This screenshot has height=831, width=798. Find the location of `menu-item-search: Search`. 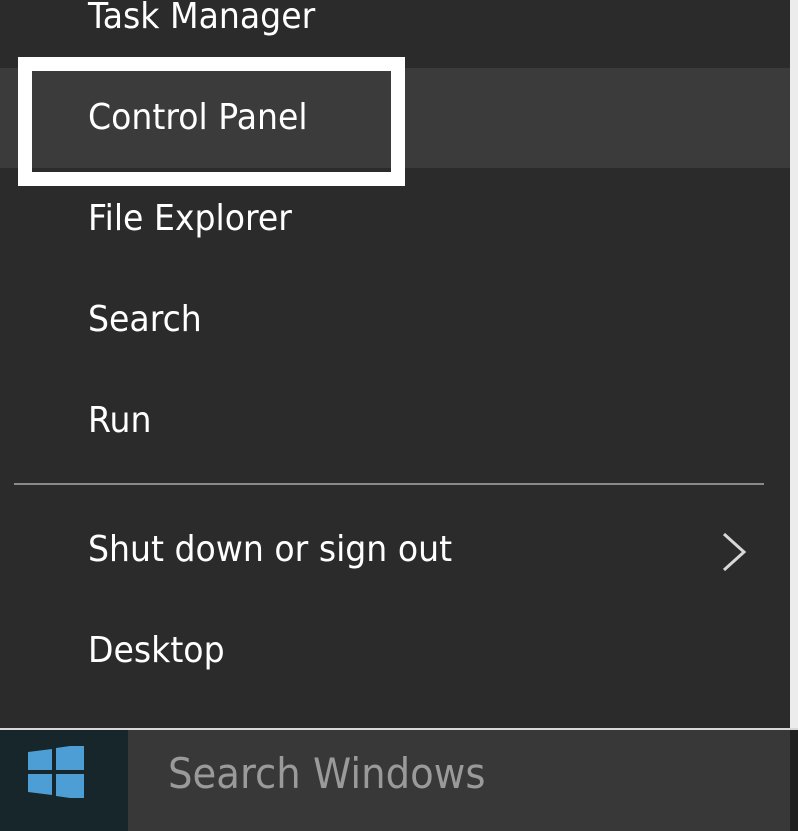

menu-item-search: Search is located at coordinates (395, 320).